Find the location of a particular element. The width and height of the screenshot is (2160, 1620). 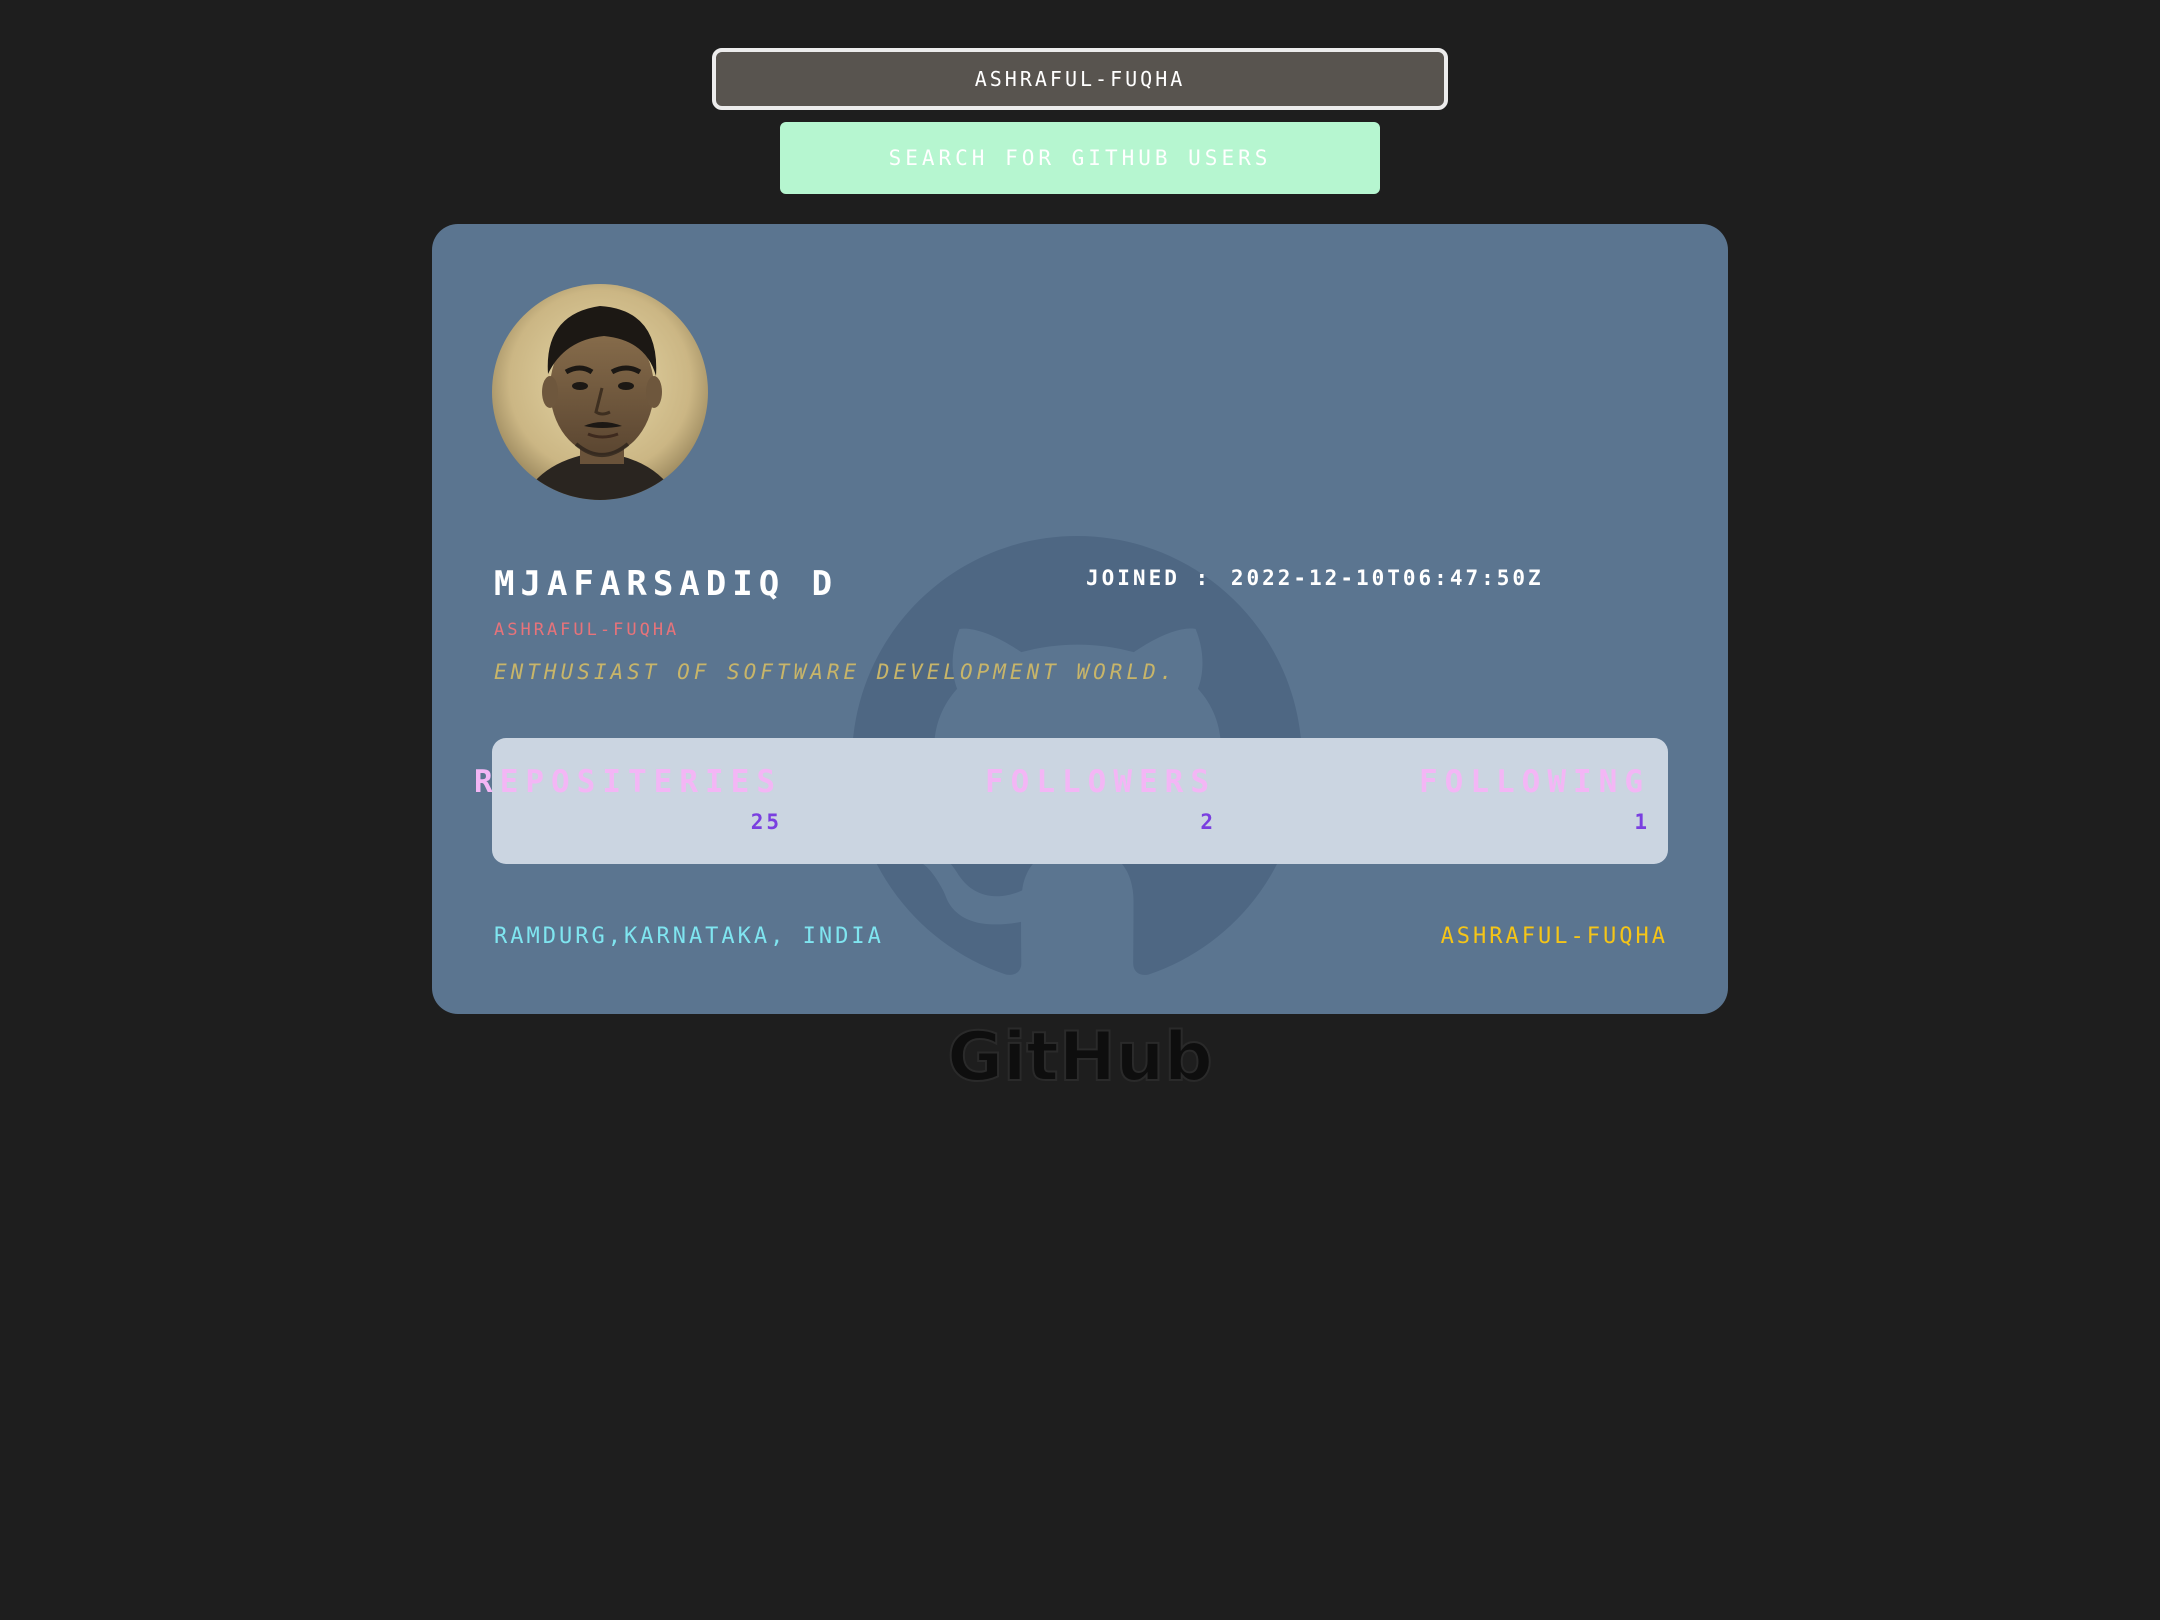

user-location: Ramdurg,Karnataka, India is located at coordinates (689, 936).